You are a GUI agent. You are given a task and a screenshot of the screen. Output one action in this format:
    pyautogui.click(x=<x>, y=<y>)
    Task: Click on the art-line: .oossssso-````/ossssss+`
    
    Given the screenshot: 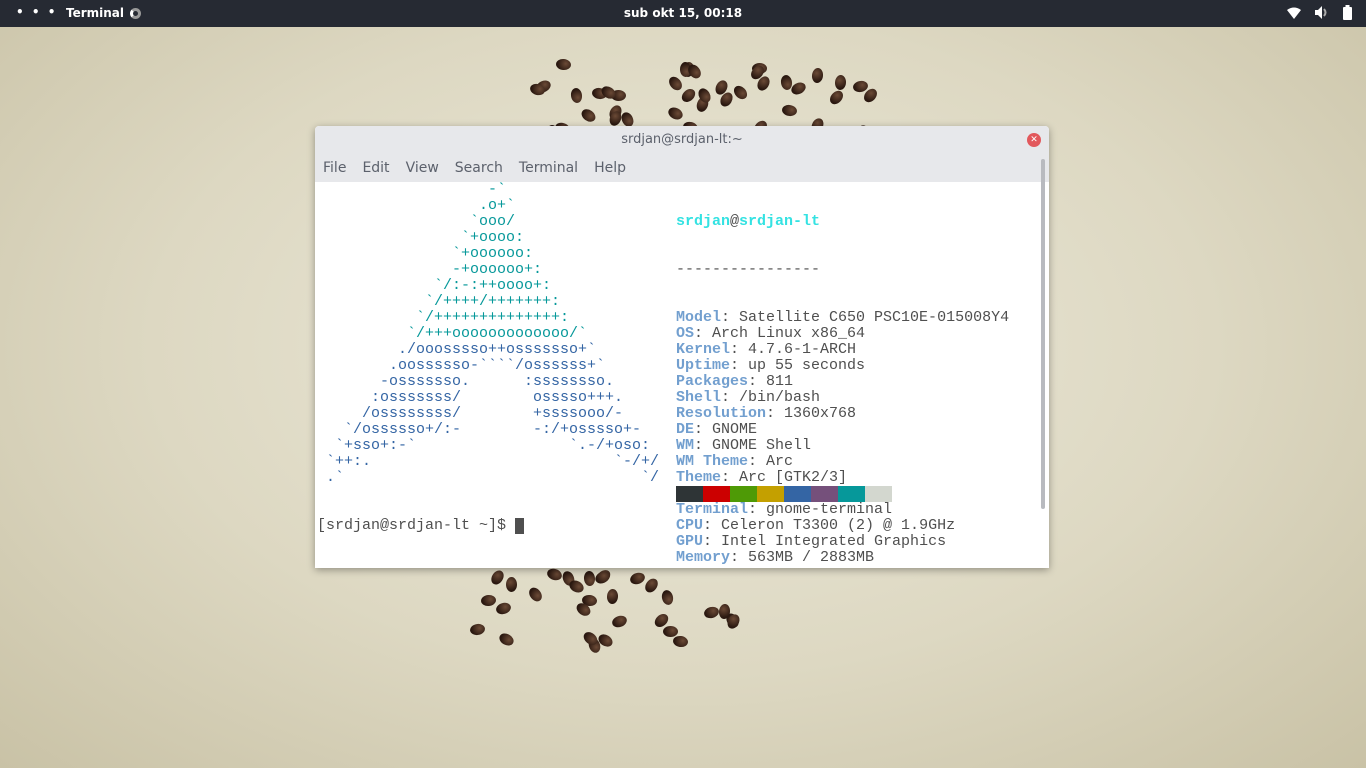 What is the action you would take?
    pyautogui.click(x=461, y=365)
    